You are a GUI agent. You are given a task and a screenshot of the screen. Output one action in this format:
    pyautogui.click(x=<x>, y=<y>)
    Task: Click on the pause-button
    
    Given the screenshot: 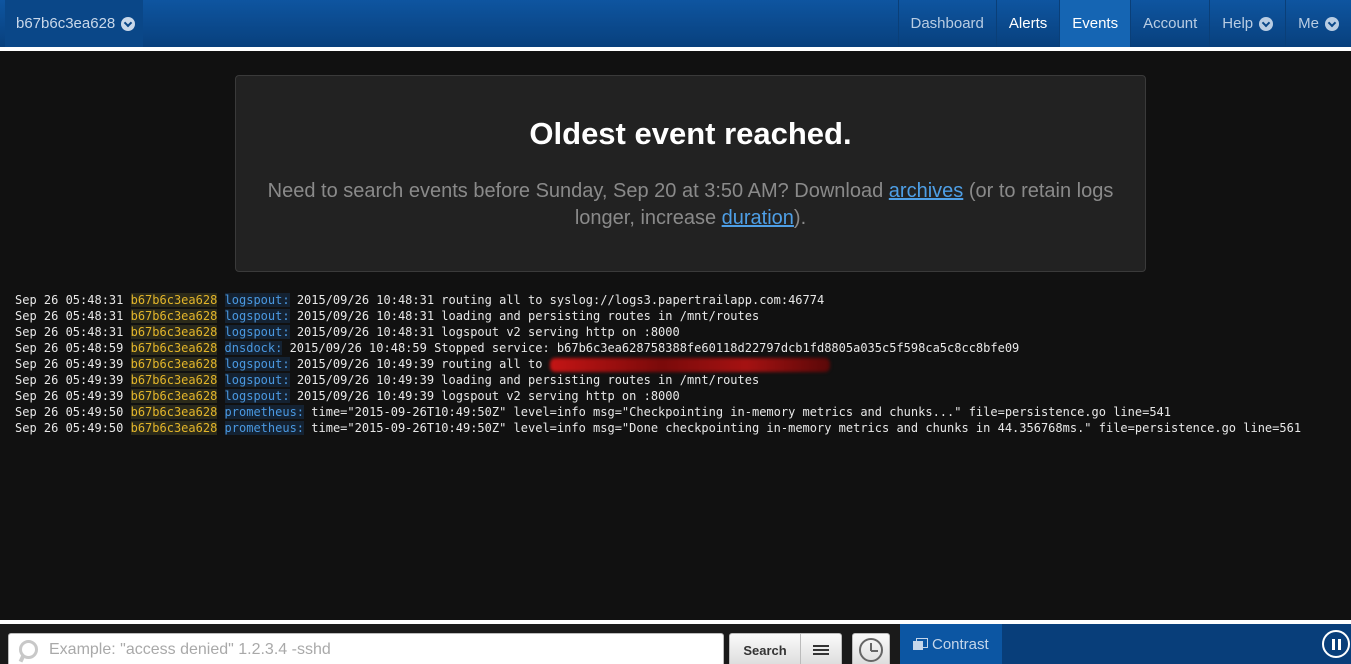 What is the action you would take?
    pyautogui.click(x=1336, y=644)
    